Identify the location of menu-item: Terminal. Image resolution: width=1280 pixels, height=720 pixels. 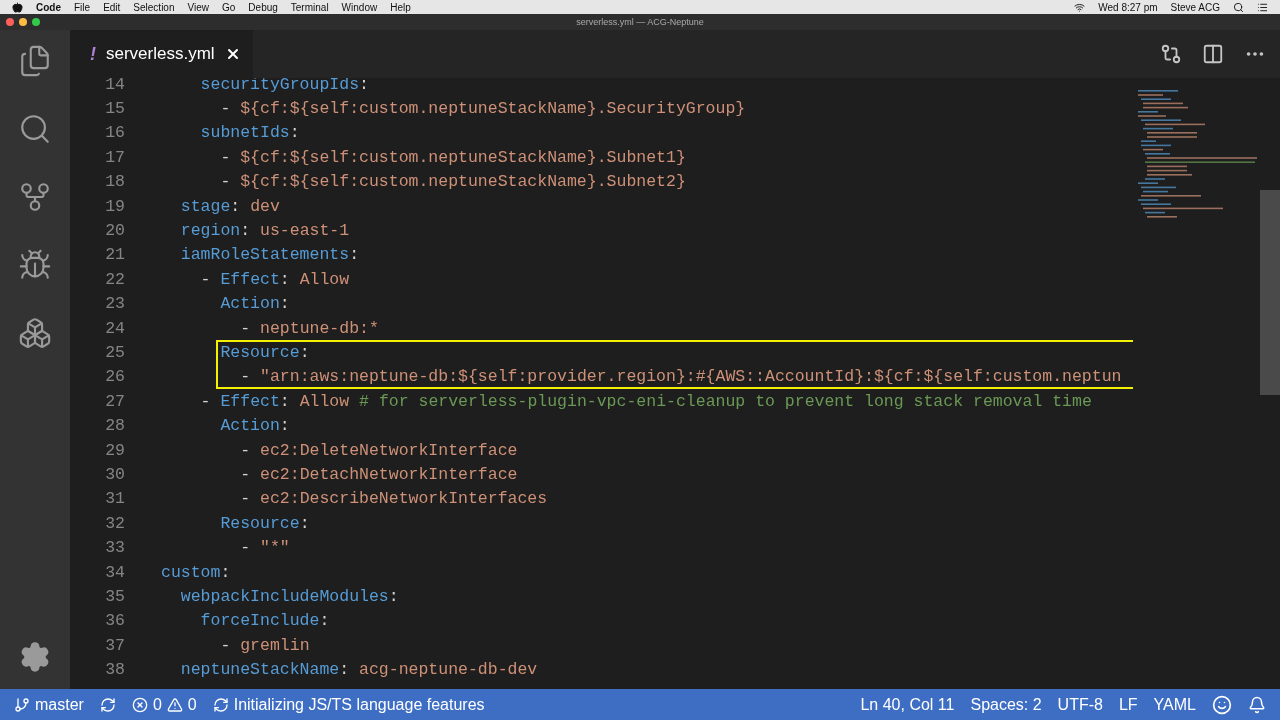
(309, 7).